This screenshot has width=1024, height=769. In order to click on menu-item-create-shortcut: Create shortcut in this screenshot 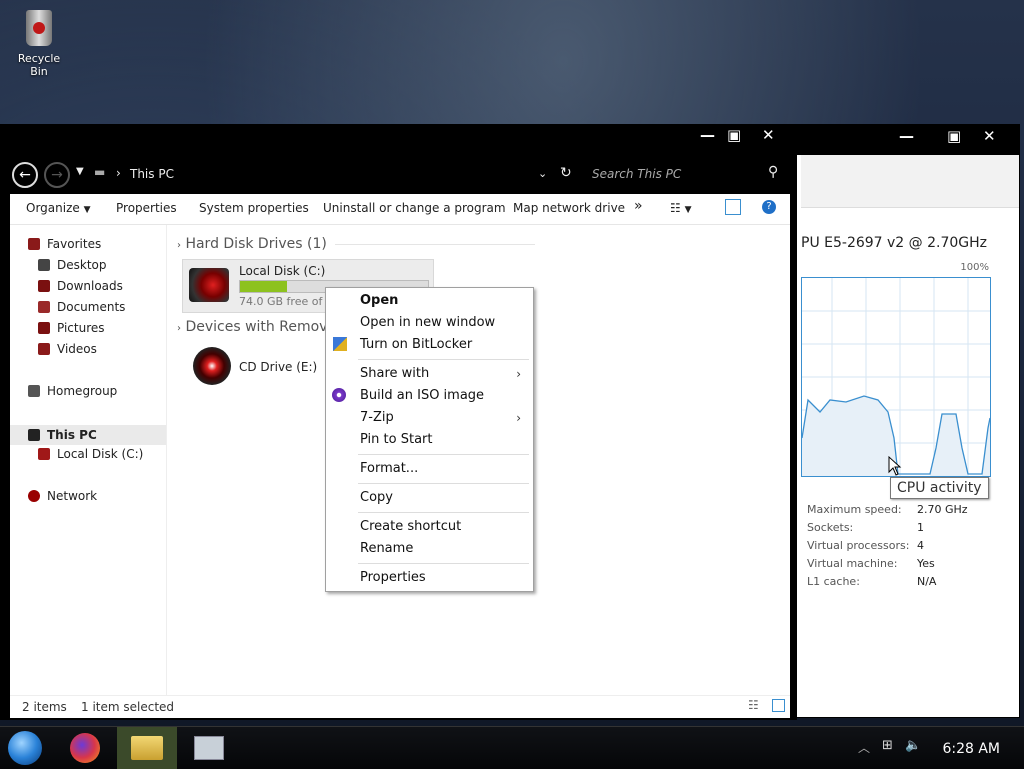, I will do `click(410, 526)`.